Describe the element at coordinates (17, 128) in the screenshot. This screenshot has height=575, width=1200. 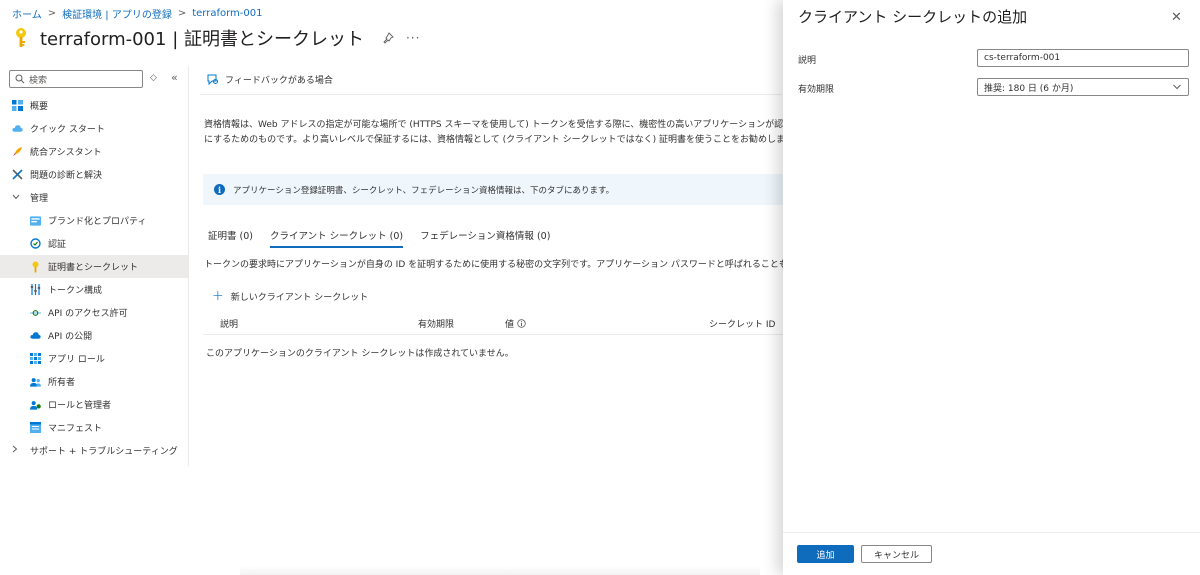
I see `cloud-icon` at that location.